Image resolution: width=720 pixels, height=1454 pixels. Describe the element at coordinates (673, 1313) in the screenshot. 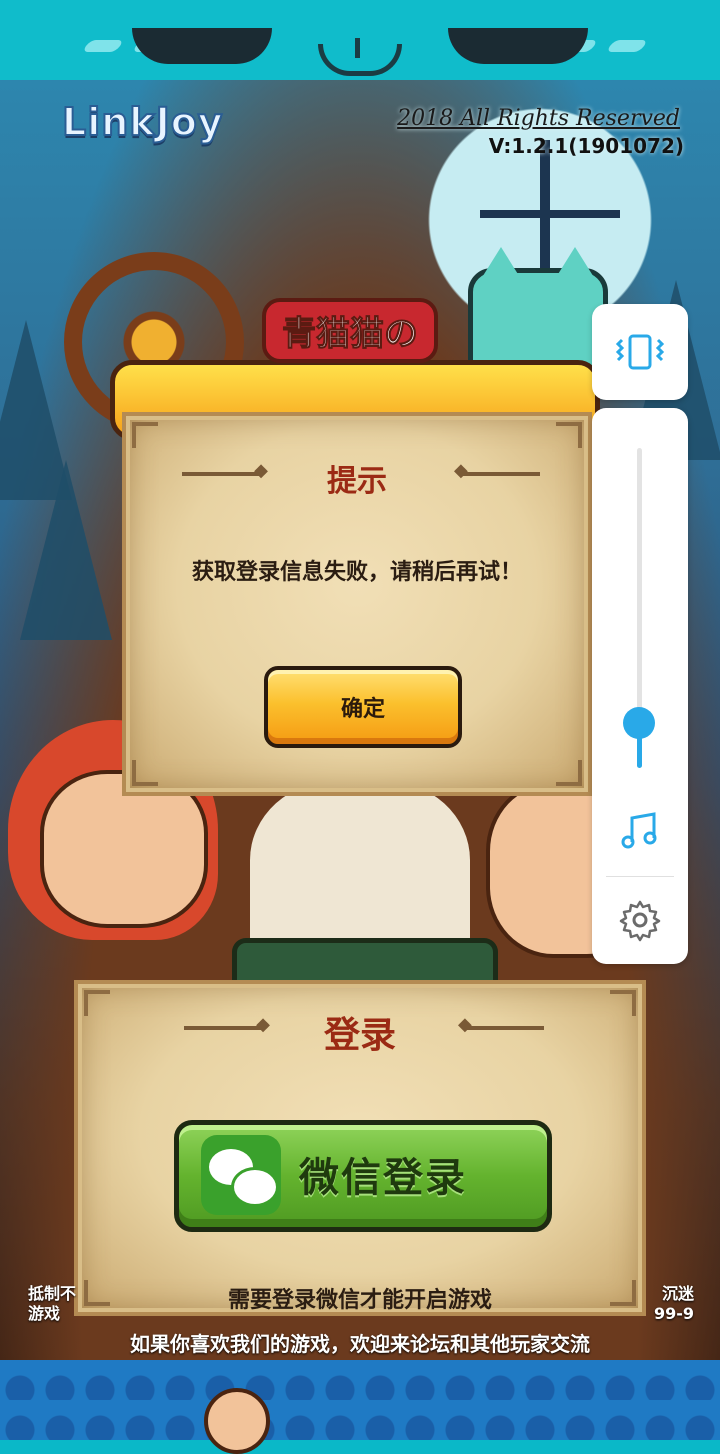

I see `notice-right-line2: 99-9` at that location.